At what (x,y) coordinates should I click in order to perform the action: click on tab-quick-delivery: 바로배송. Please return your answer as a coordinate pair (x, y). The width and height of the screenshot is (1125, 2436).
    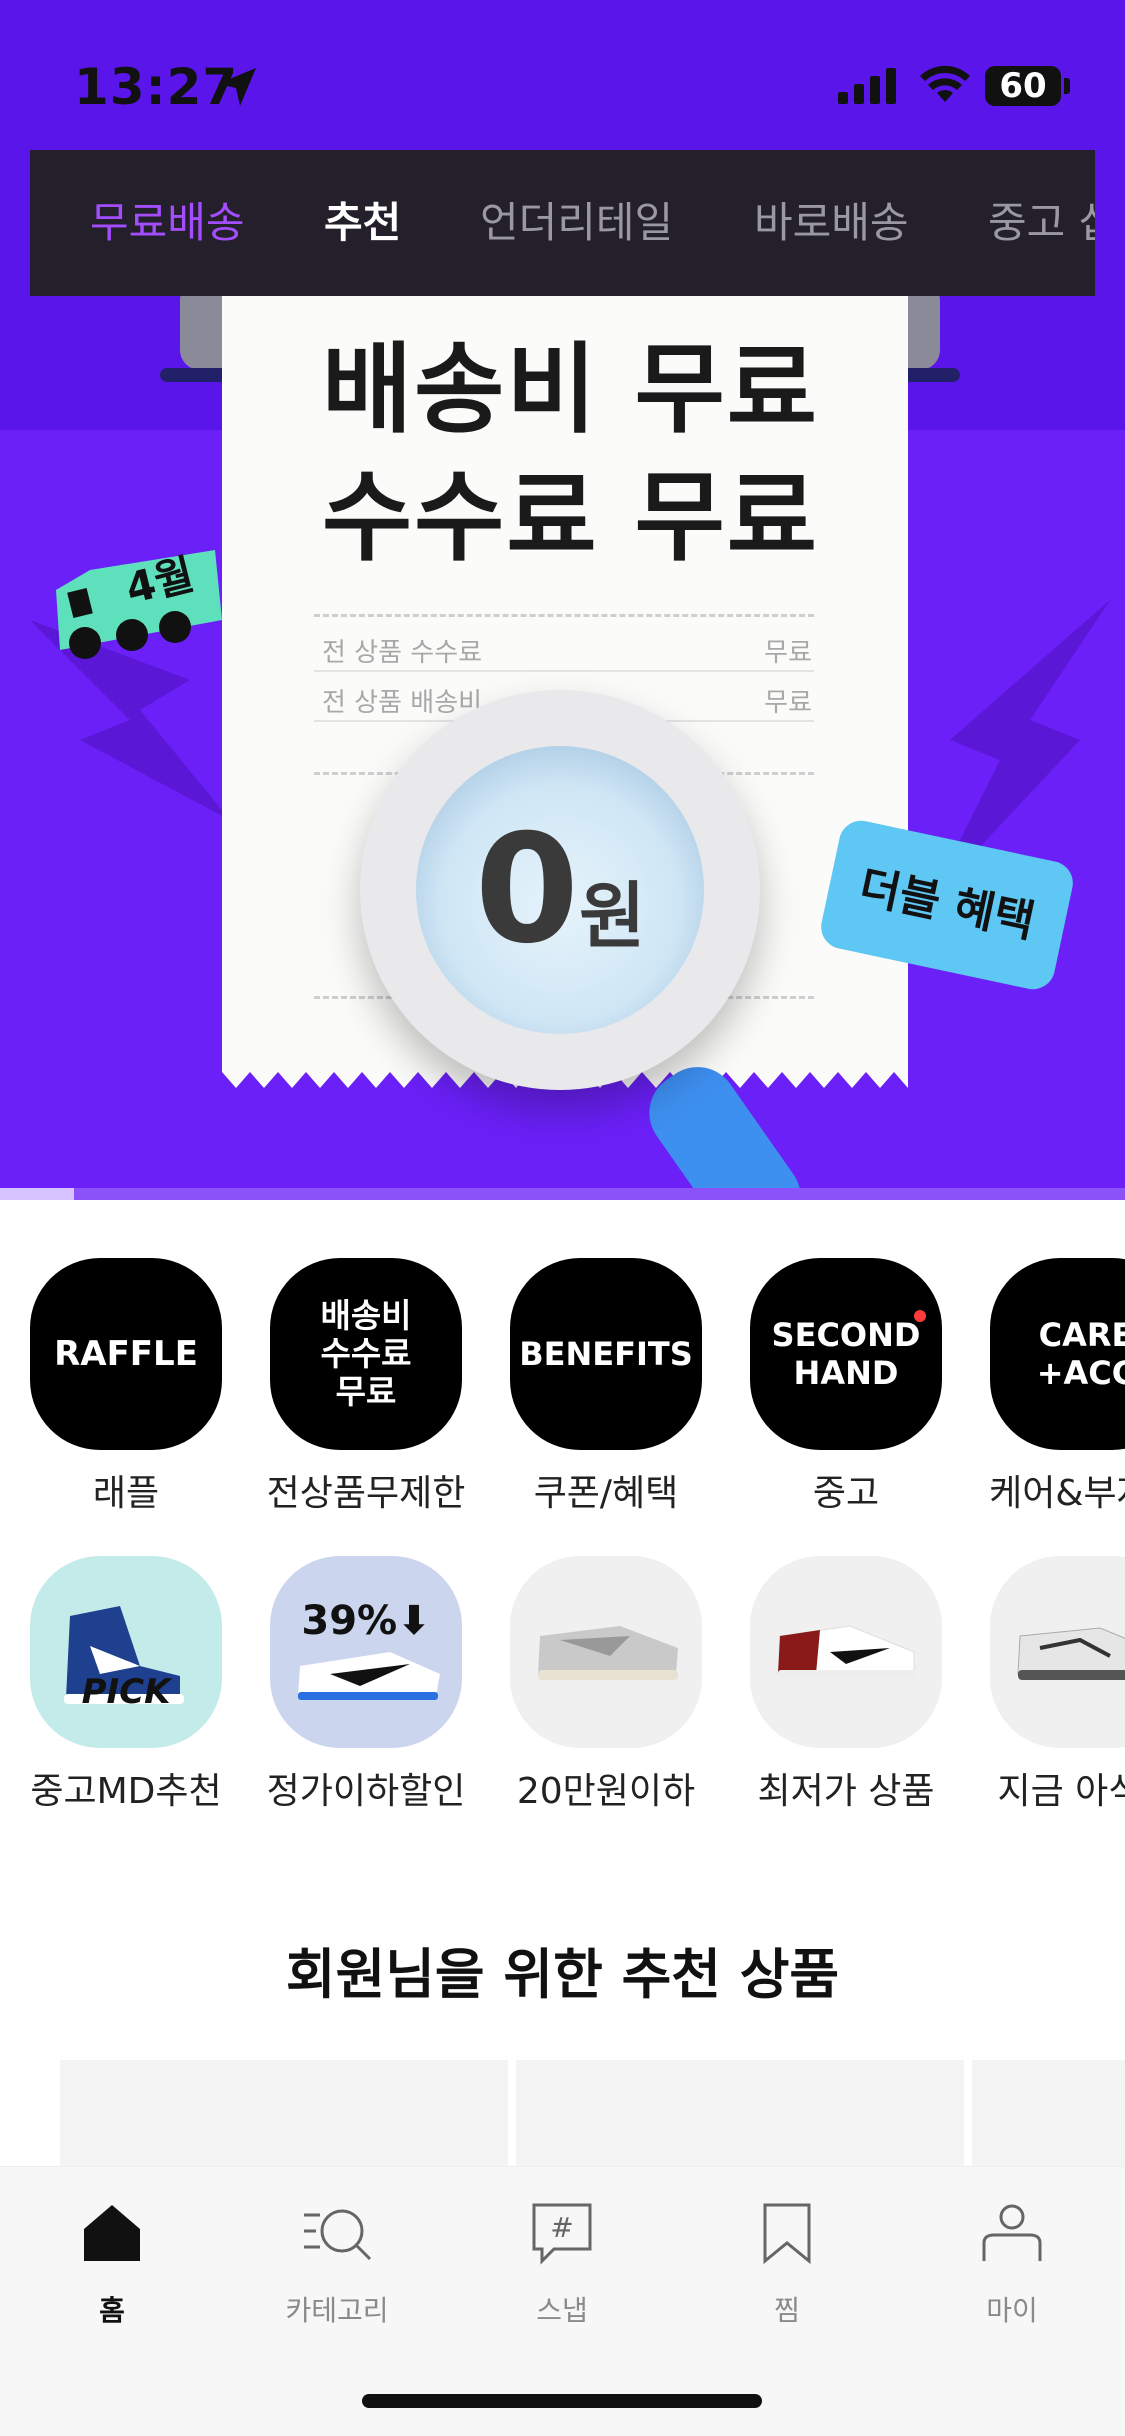
    Looking at the image, I should click on (831, 223).